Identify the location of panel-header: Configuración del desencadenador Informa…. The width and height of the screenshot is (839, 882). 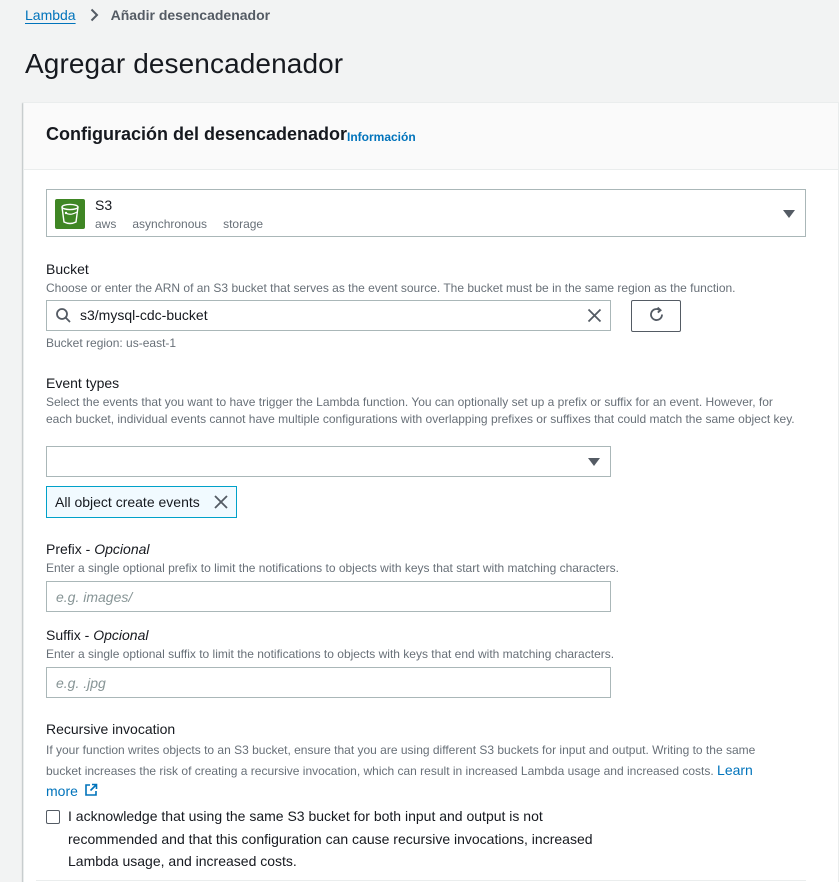
(431, 136).